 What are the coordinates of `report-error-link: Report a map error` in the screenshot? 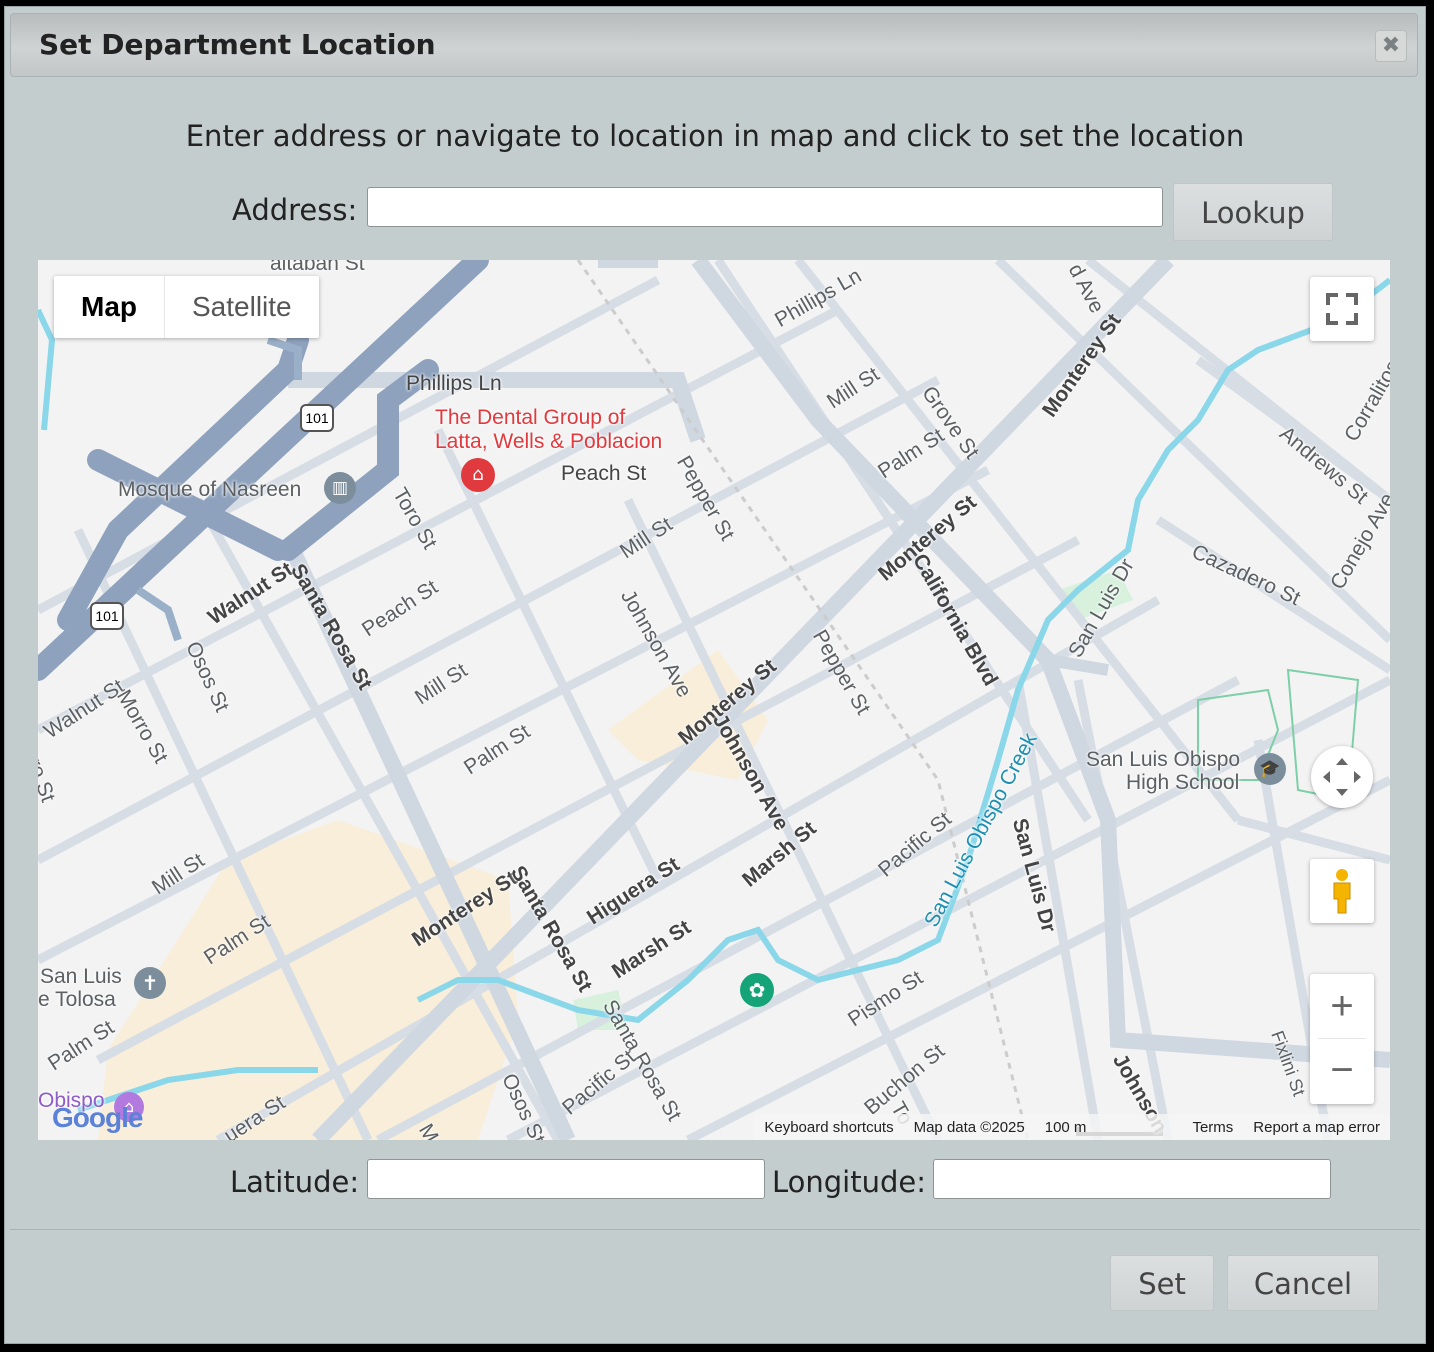 It's located at (1316, 1127).